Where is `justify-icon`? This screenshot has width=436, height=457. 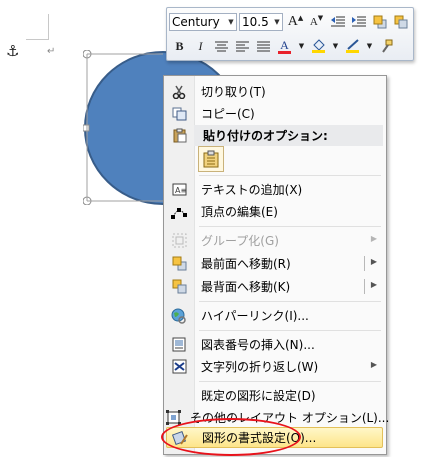
justify-icon is located at coordinates (263, 46).